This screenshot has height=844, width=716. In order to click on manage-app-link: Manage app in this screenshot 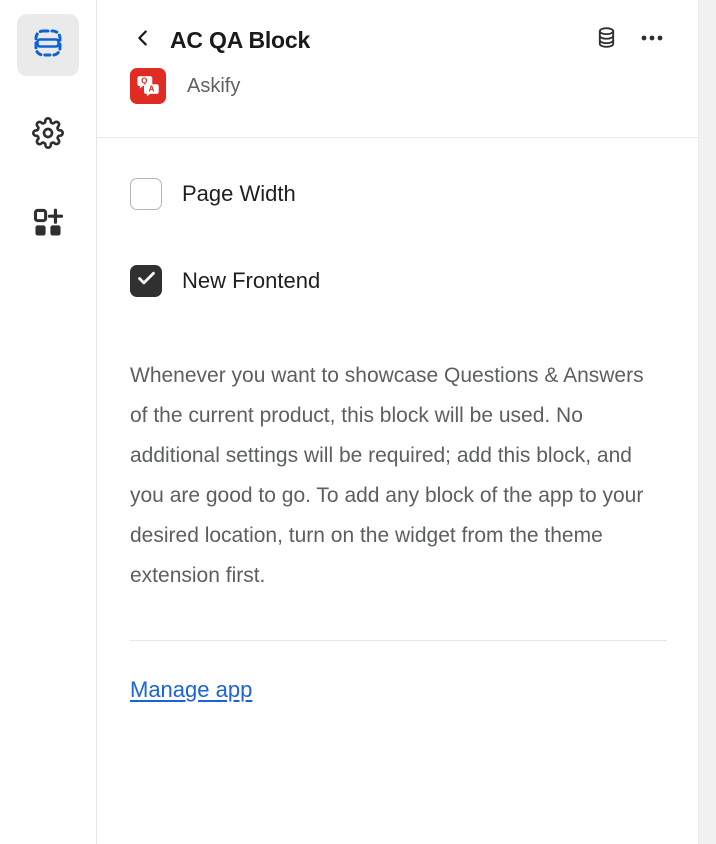, I will do `click(191, 689)`.